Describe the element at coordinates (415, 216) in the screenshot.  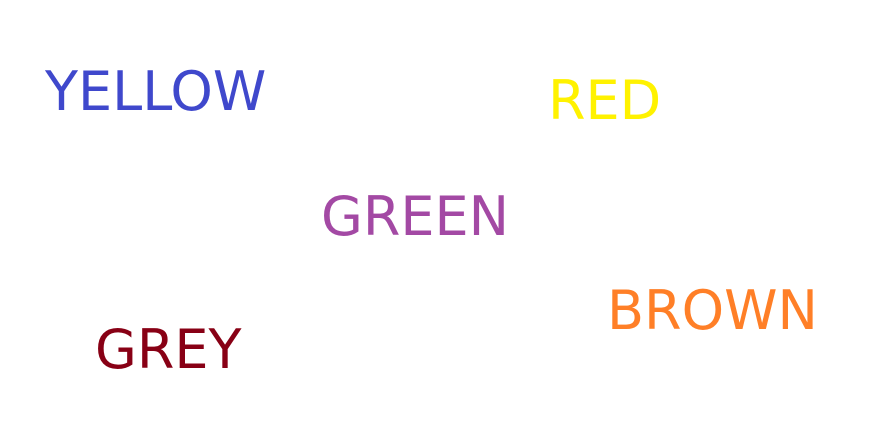
I see `color-word-green: GREEN` at that location.